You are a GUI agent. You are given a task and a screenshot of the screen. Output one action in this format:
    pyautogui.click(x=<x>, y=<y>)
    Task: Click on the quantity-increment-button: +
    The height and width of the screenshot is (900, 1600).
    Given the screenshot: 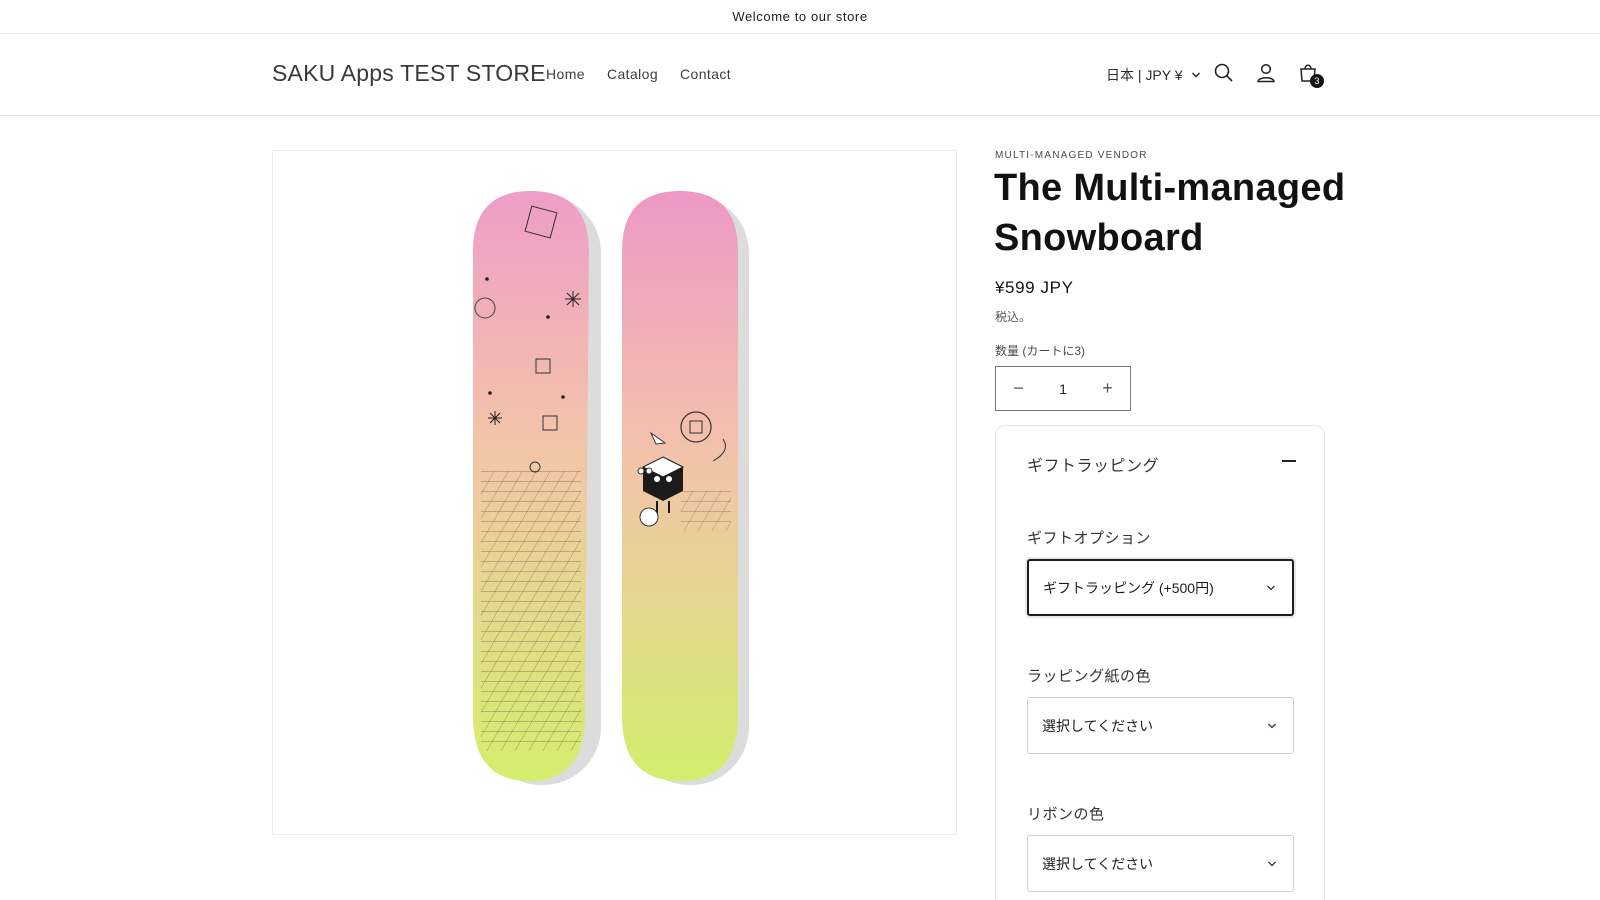 What is the action you would take?
    pyautogui.click(x=1107, y=388)
    